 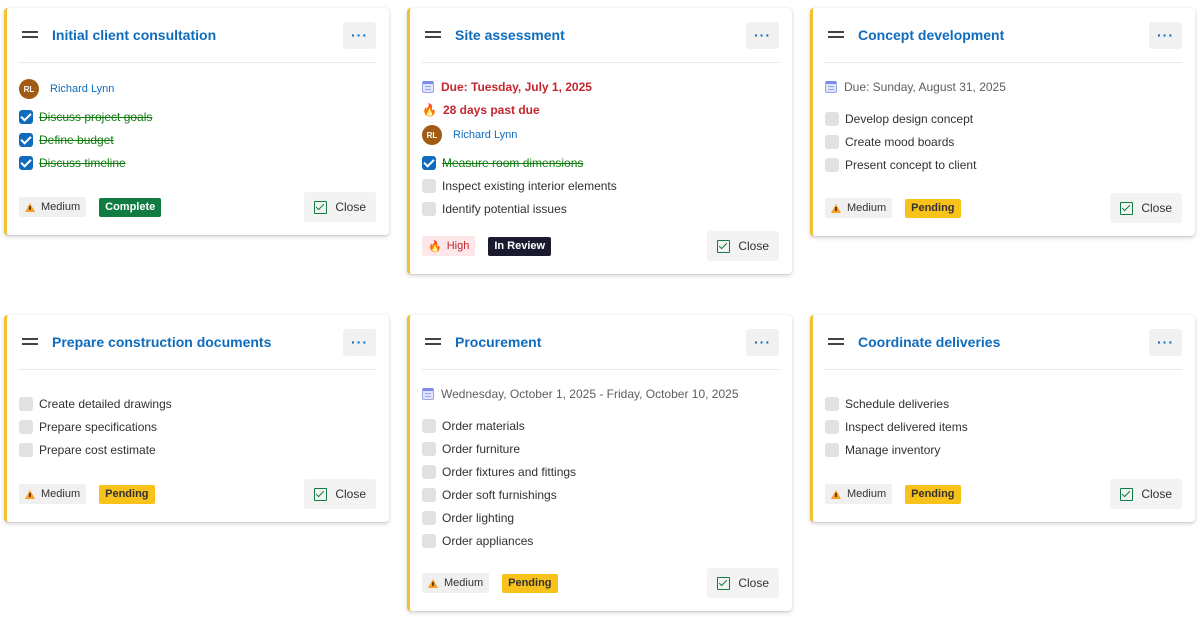 I want to click on card-title: Initial client consultation, so click(x=197, y=35).